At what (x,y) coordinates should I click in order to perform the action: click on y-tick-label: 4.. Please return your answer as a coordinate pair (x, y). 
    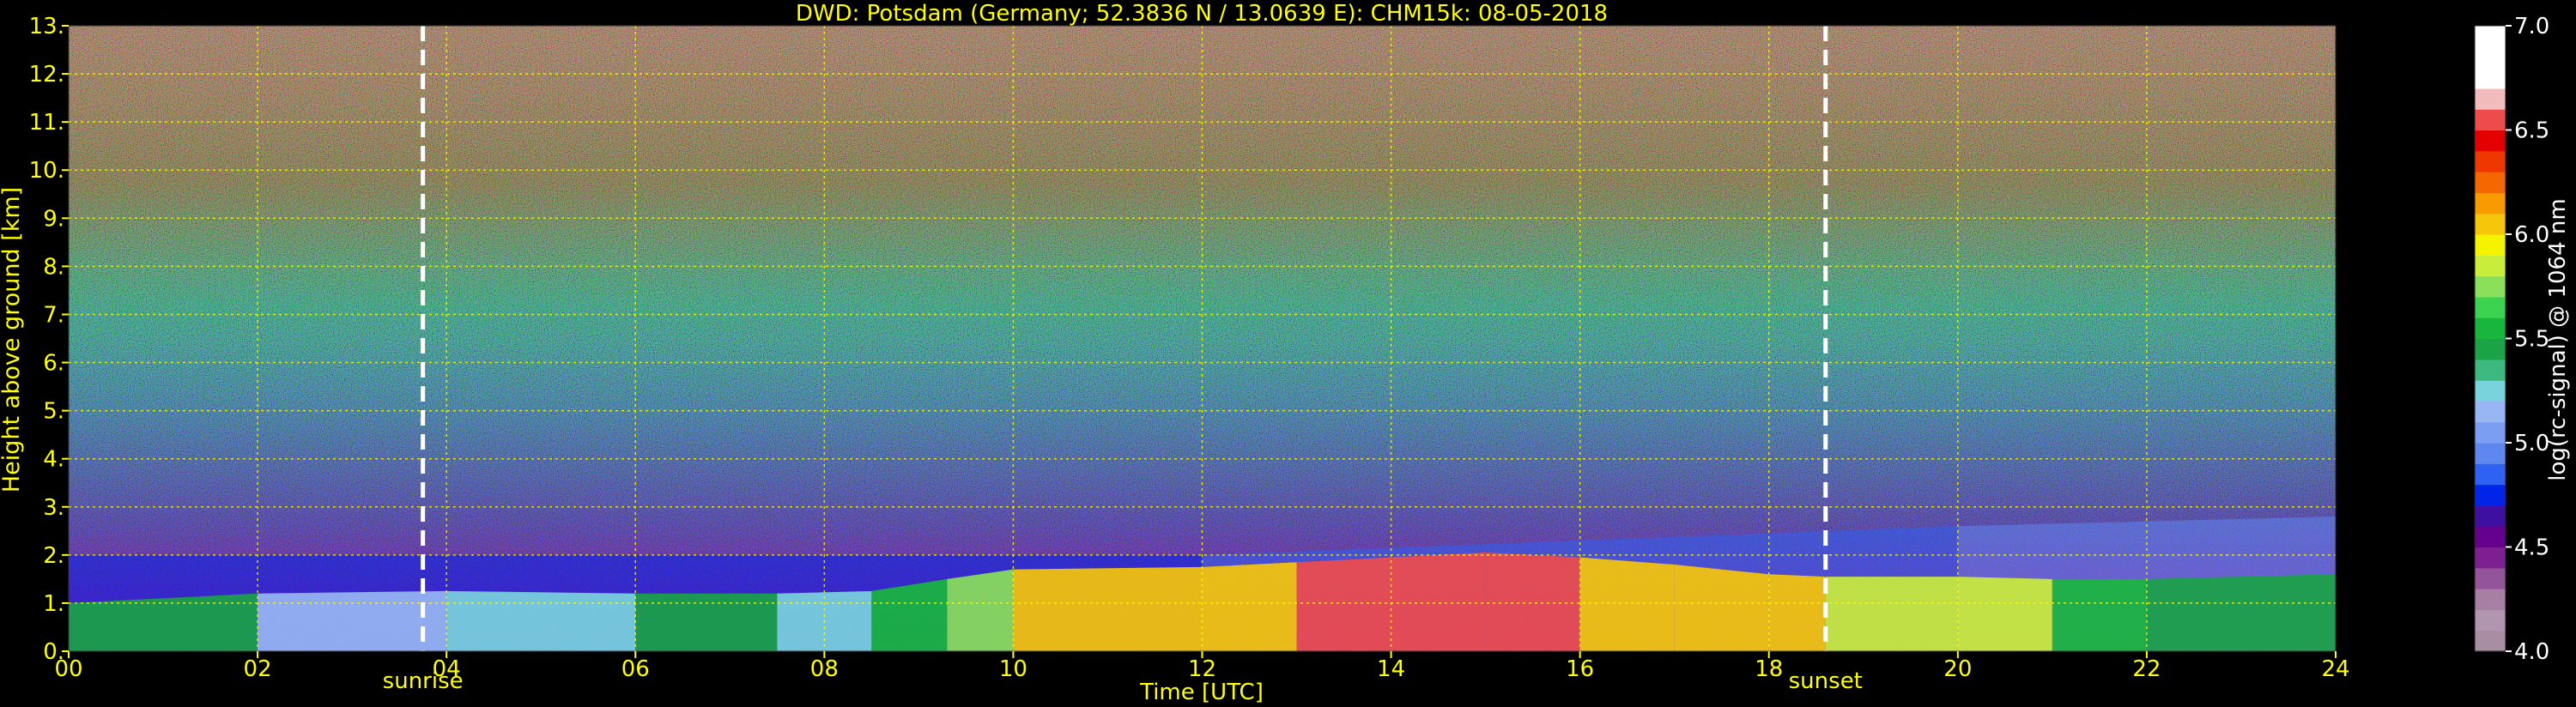
    Looking at the image, I should click on (53, 460).